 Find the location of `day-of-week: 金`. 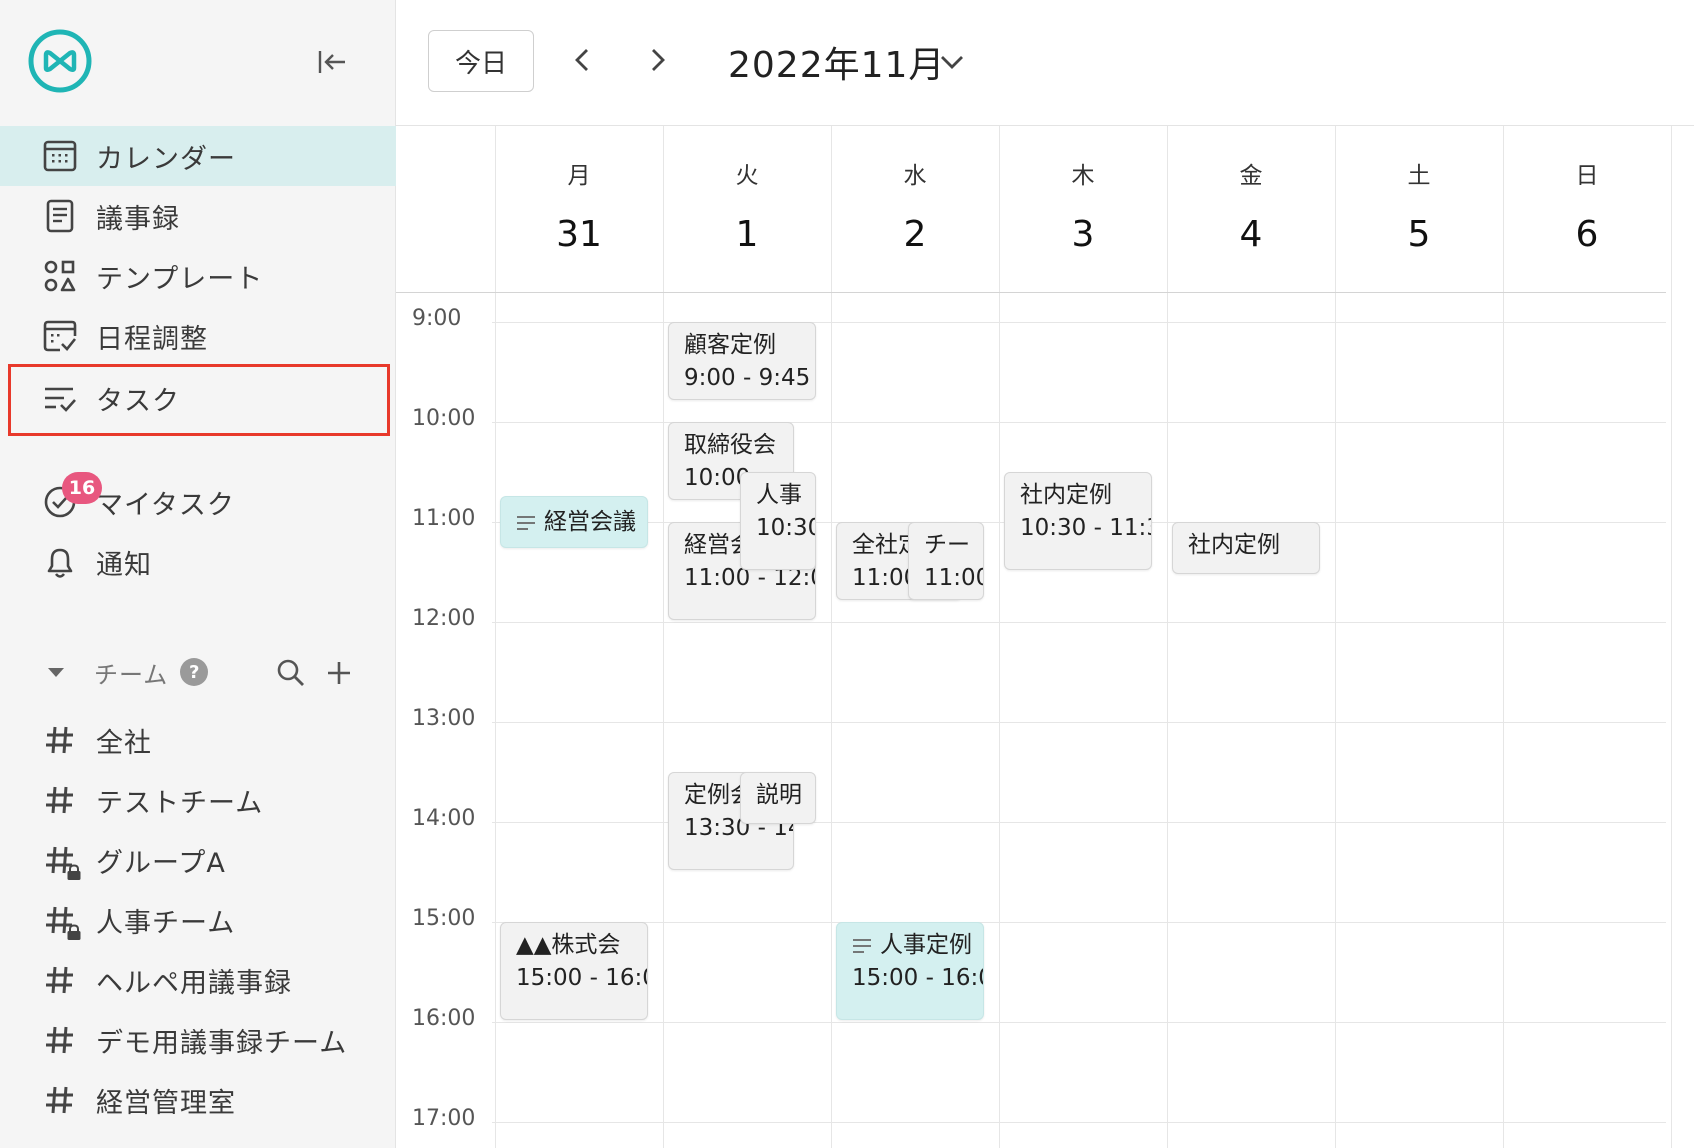

day-of-week: 金 is located at coordinates (1251, 176).